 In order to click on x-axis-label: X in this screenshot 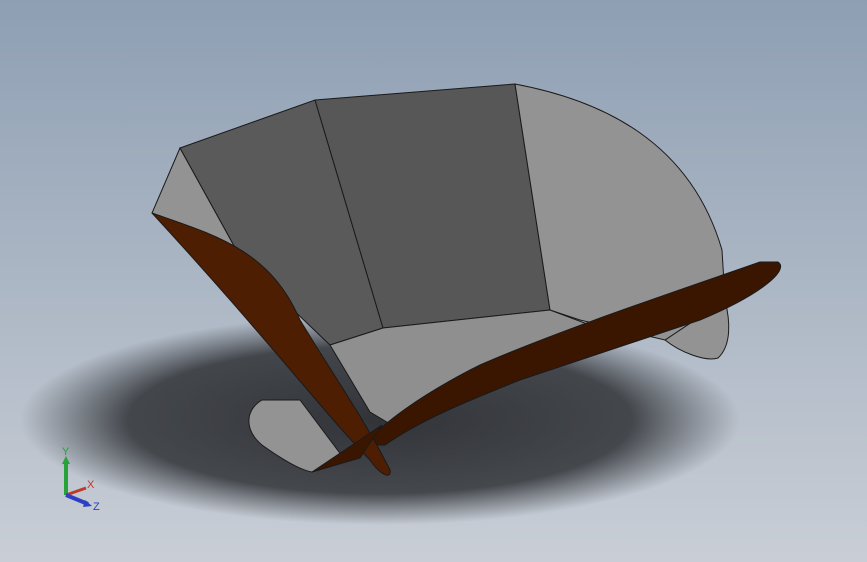, I will do `click(91, 485)`.